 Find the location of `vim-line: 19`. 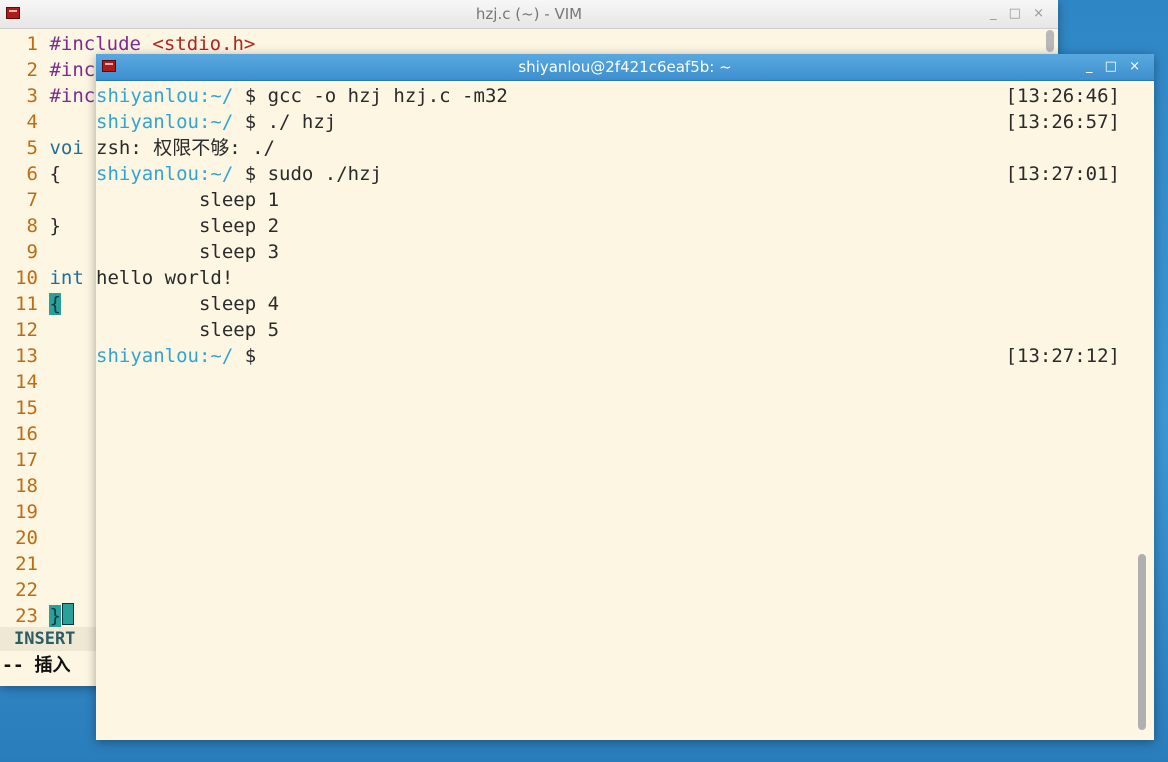

vim-line: 19 is located at coordinates (24, 512).